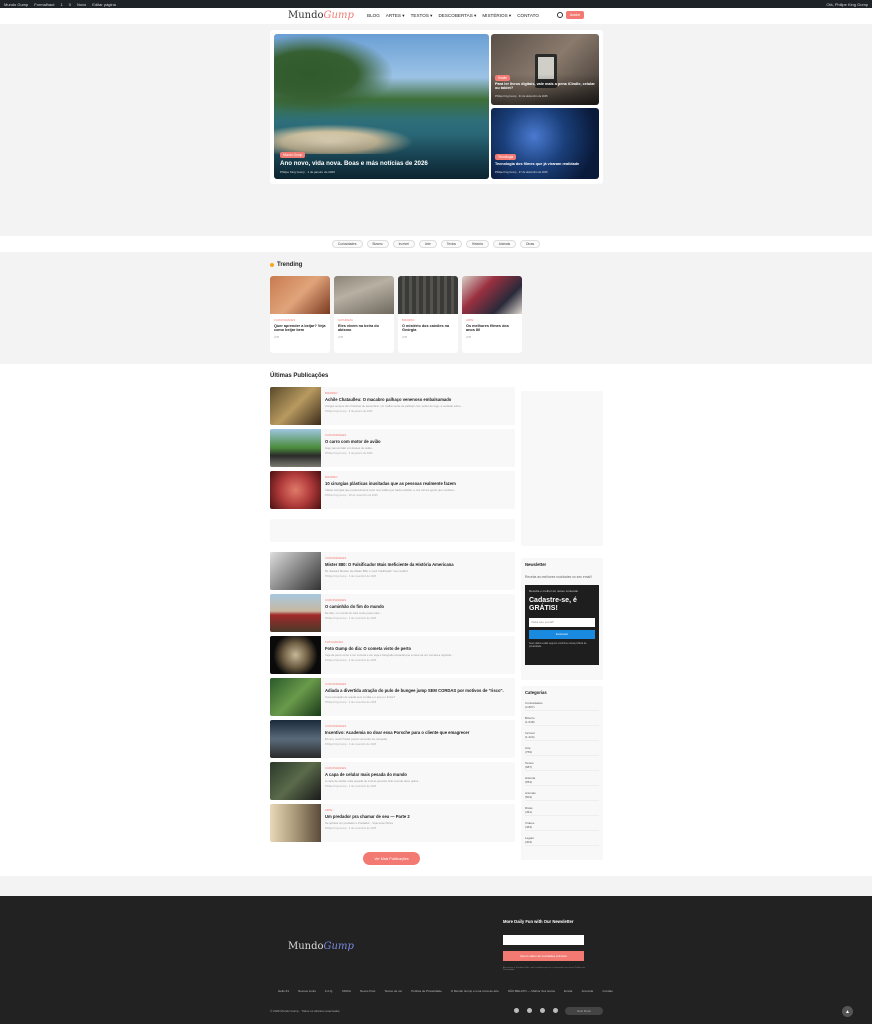  I want to click on footer-link: Nossos Links, so click(307, 991).